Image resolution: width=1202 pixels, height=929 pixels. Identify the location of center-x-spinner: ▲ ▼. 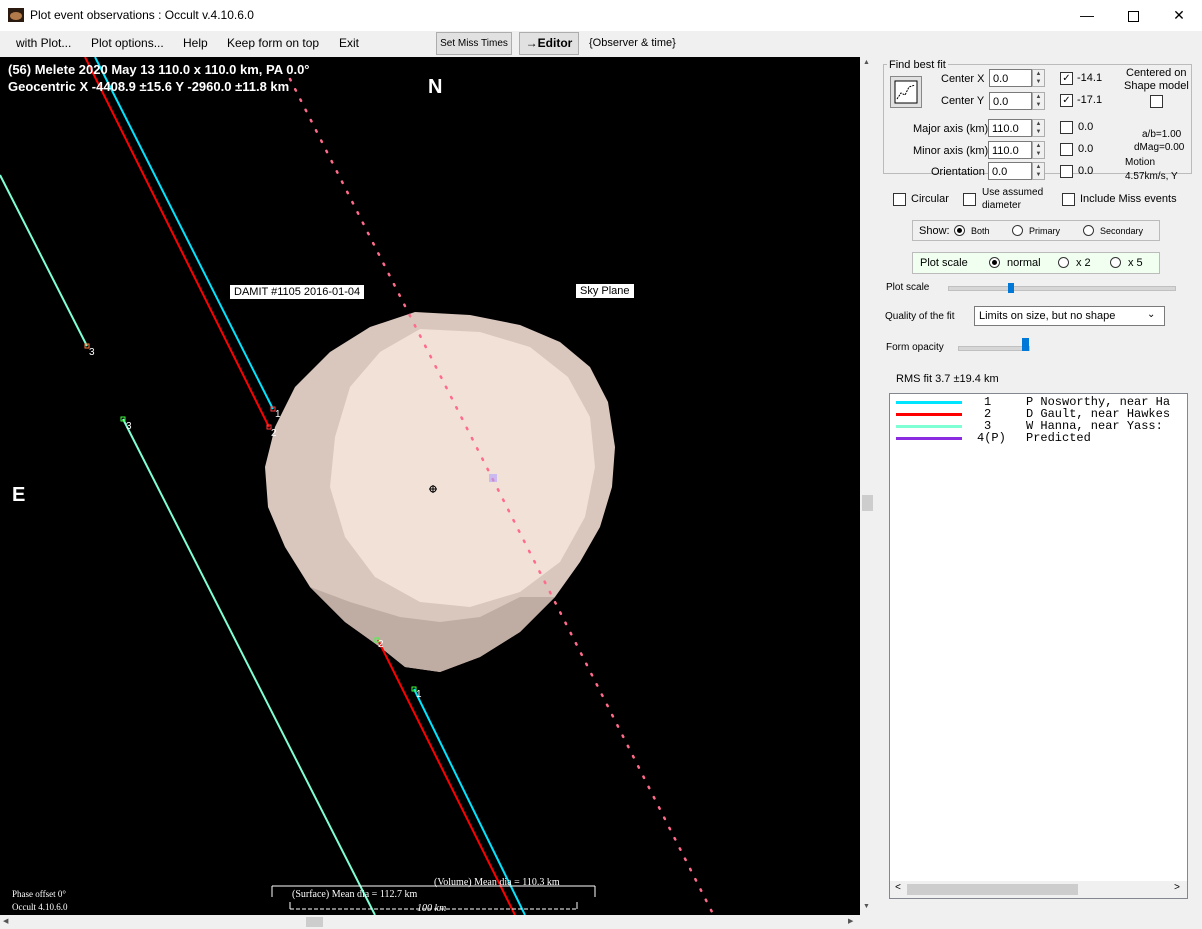
(1038, 78).